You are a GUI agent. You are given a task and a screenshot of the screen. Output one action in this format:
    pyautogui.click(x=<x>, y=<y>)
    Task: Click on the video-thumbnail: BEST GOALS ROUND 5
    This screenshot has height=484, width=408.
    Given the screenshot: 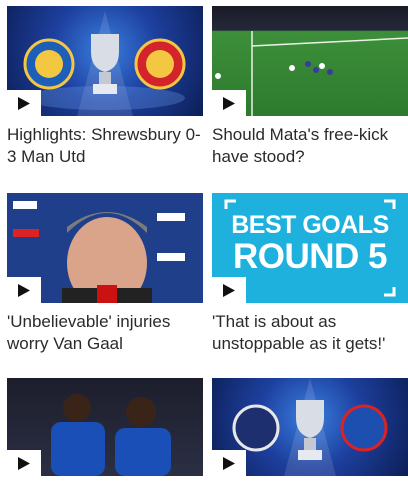 What is the action you would take?
    pyautogui.click(x=310, y=248)
    